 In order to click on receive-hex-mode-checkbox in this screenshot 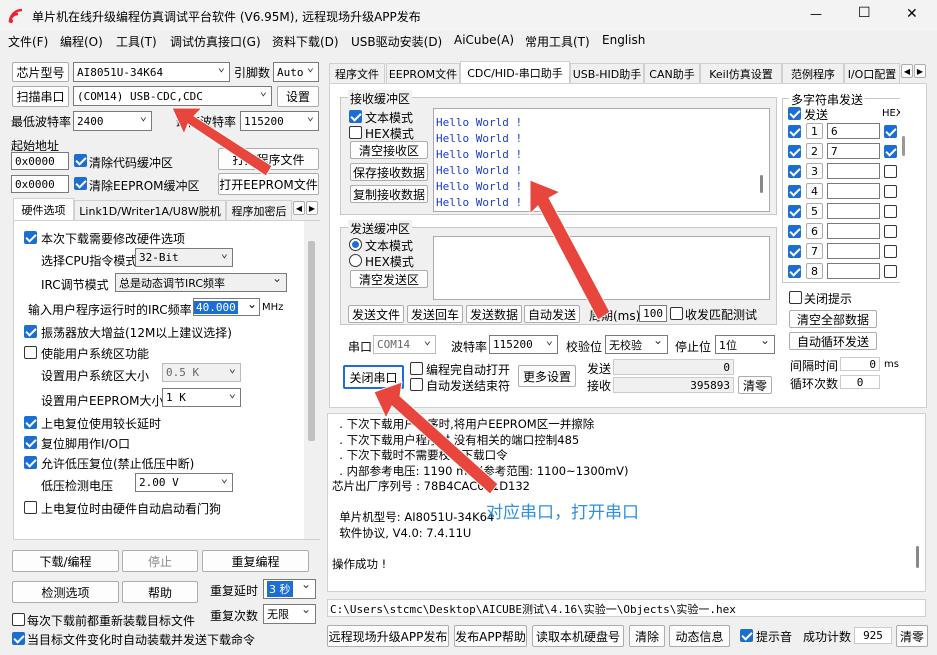, I will do `click(355, 132)`.